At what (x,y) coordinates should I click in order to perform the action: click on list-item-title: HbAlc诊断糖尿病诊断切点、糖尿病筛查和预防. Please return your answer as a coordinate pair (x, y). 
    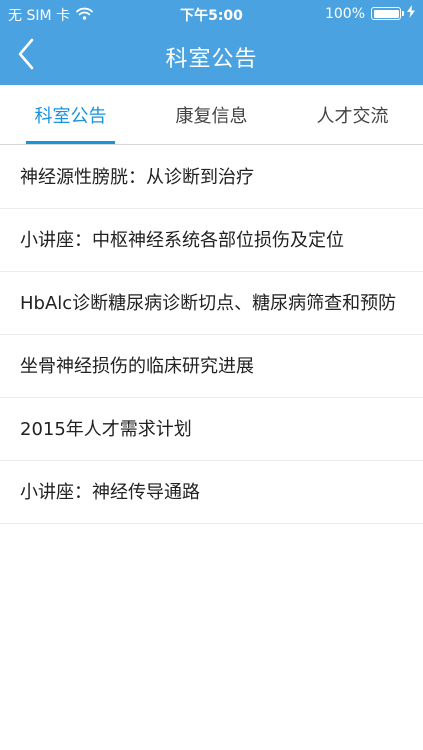
    Looking at the image, I should click on (208, 303).